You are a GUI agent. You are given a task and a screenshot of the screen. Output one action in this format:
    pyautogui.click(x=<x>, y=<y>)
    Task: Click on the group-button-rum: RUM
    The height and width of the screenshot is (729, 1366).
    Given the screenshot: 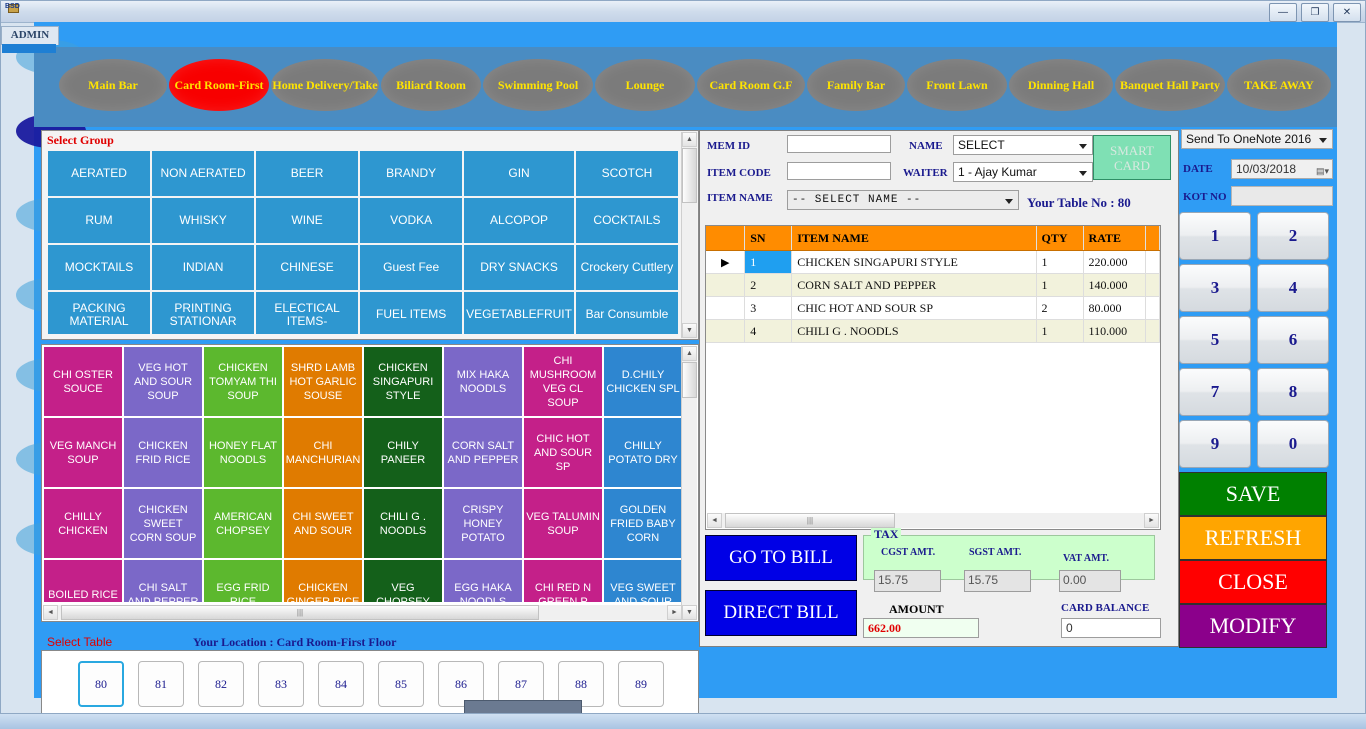 What is the action you would take?
    pyautogui.click(x=99, y=220)
    